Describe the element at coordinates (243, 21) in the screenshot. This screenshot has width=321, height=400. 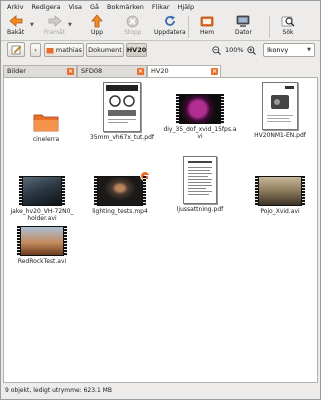
I see `computer-icon` at that location.